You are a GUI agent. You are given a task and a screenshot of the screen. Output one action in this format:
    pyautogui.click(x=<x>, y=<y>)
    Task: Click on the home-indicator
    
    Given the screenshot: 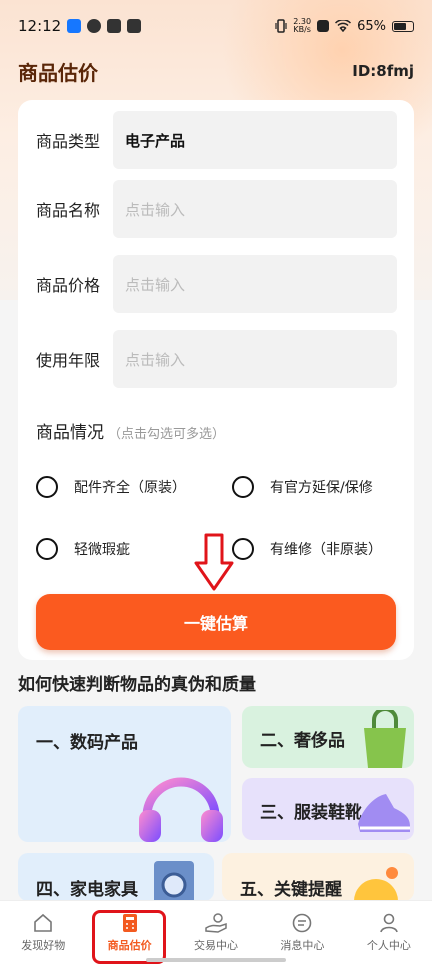 What is the action you would take?
    pyautogui.click(x=216, y=960)
    